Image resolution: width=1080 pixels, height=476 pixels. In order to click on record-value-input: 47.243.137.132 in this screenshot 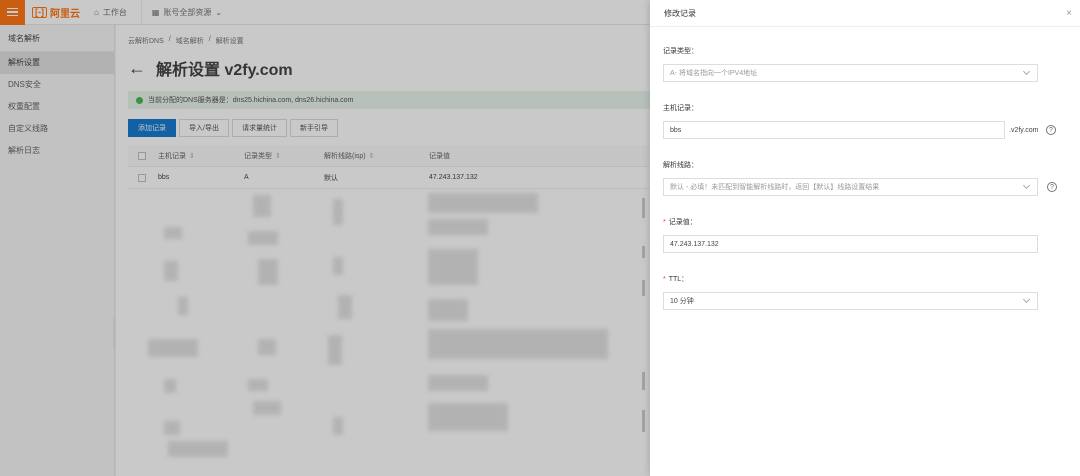, I will do `click(850, 244)`.